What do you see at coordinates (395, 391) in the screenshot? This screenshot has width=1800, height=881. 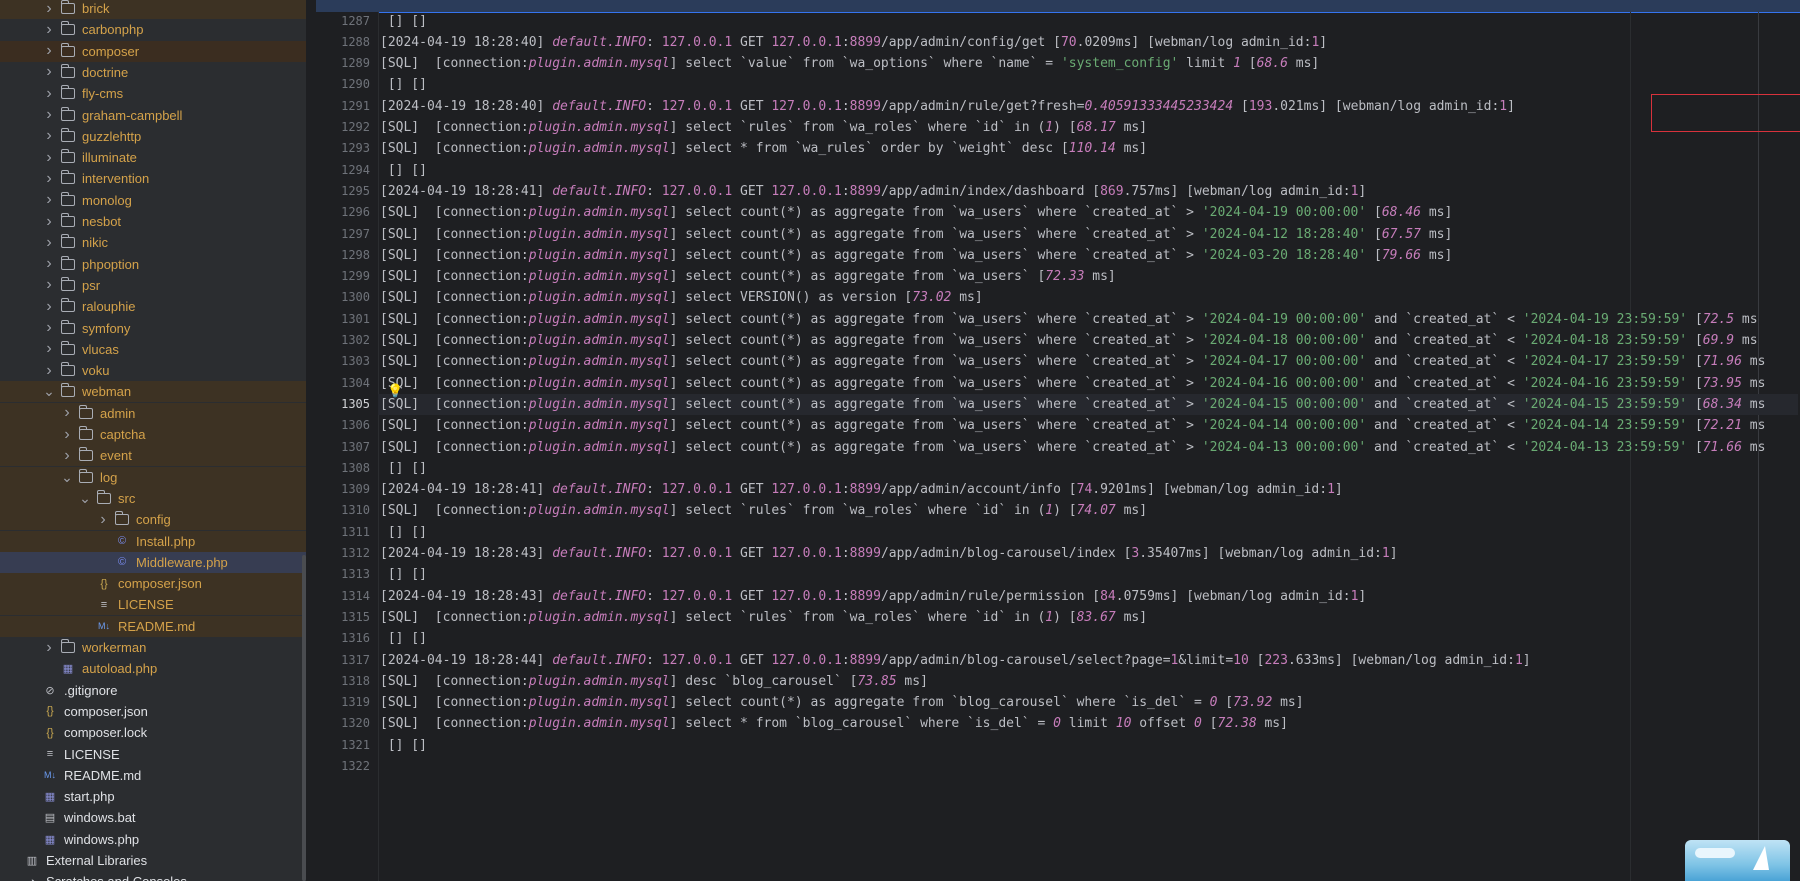 I see `lightbulb-icon: 💡` at bounding box center [395, 391].